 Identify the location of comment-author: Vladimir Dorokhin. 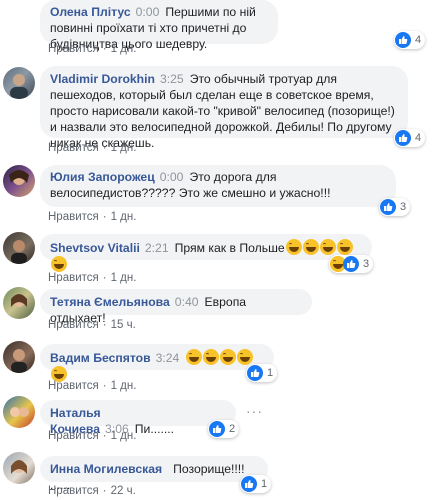
(102, 79).